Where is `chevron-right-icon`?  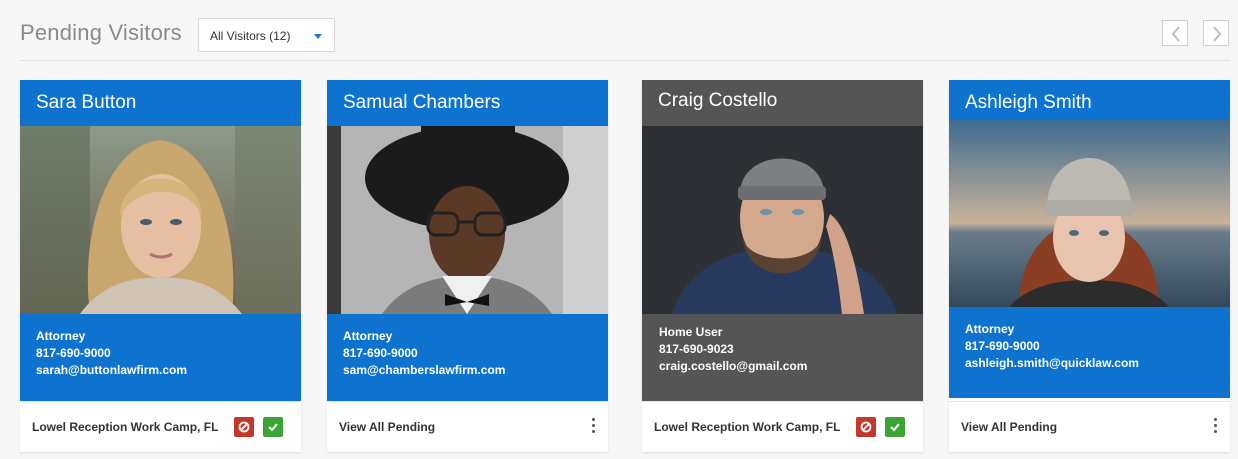 chevron-right-icon is located at coordinates (1217, 34).